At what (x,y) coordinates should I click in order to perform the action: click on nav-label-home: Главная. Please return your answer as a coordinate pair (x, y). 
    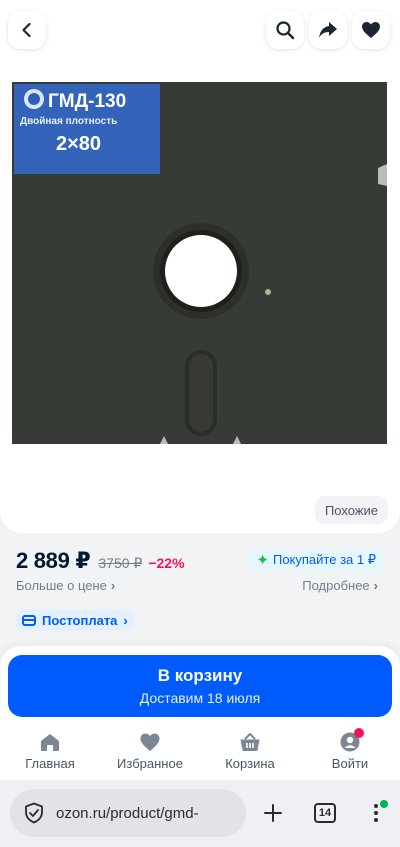
    Looking at the image, I should click on (50, 763).